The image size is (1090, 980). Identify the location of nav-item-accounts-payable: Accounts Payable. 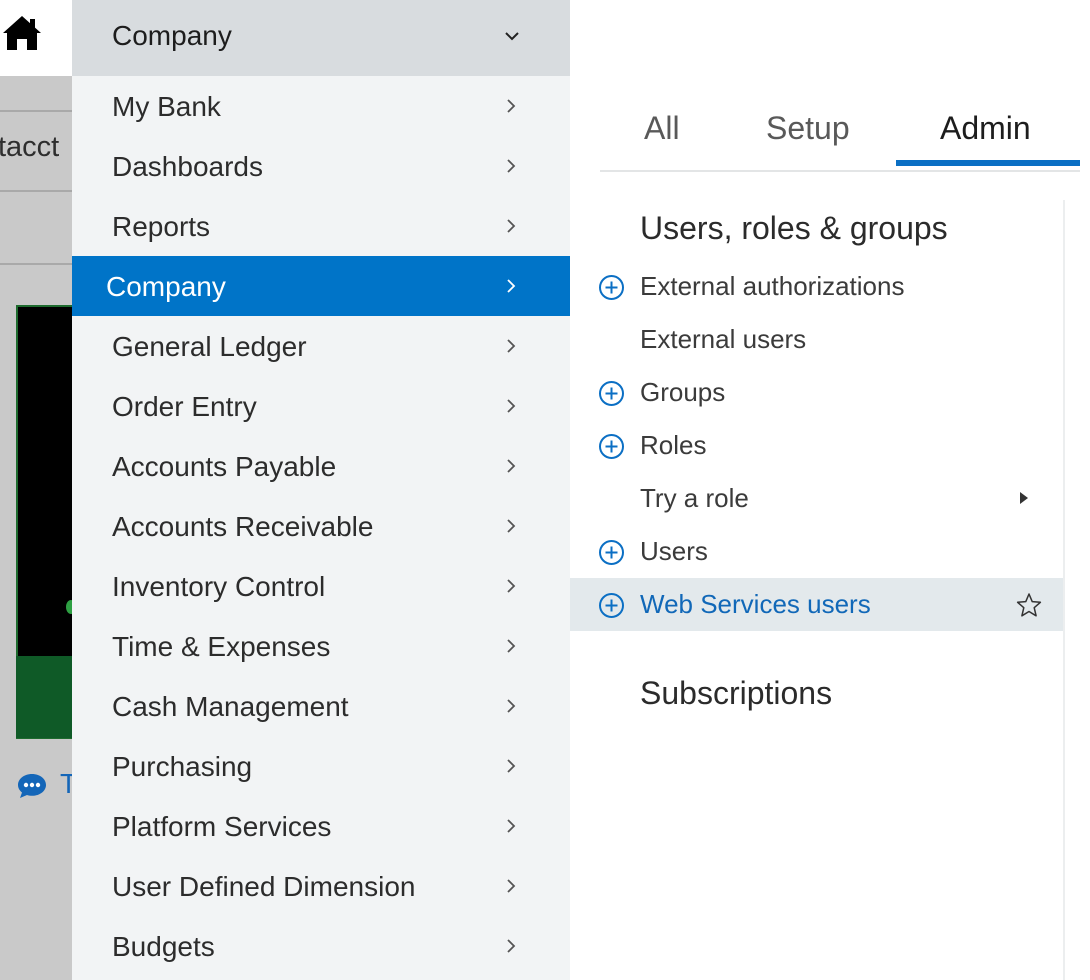
(321, 466).